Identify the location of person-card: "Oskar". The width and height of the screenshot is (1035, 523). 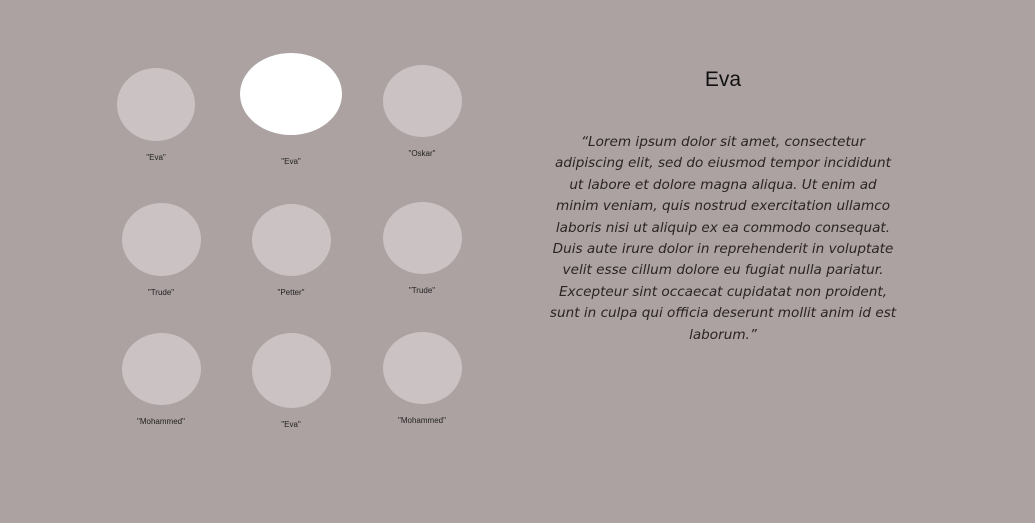
(422, 111).